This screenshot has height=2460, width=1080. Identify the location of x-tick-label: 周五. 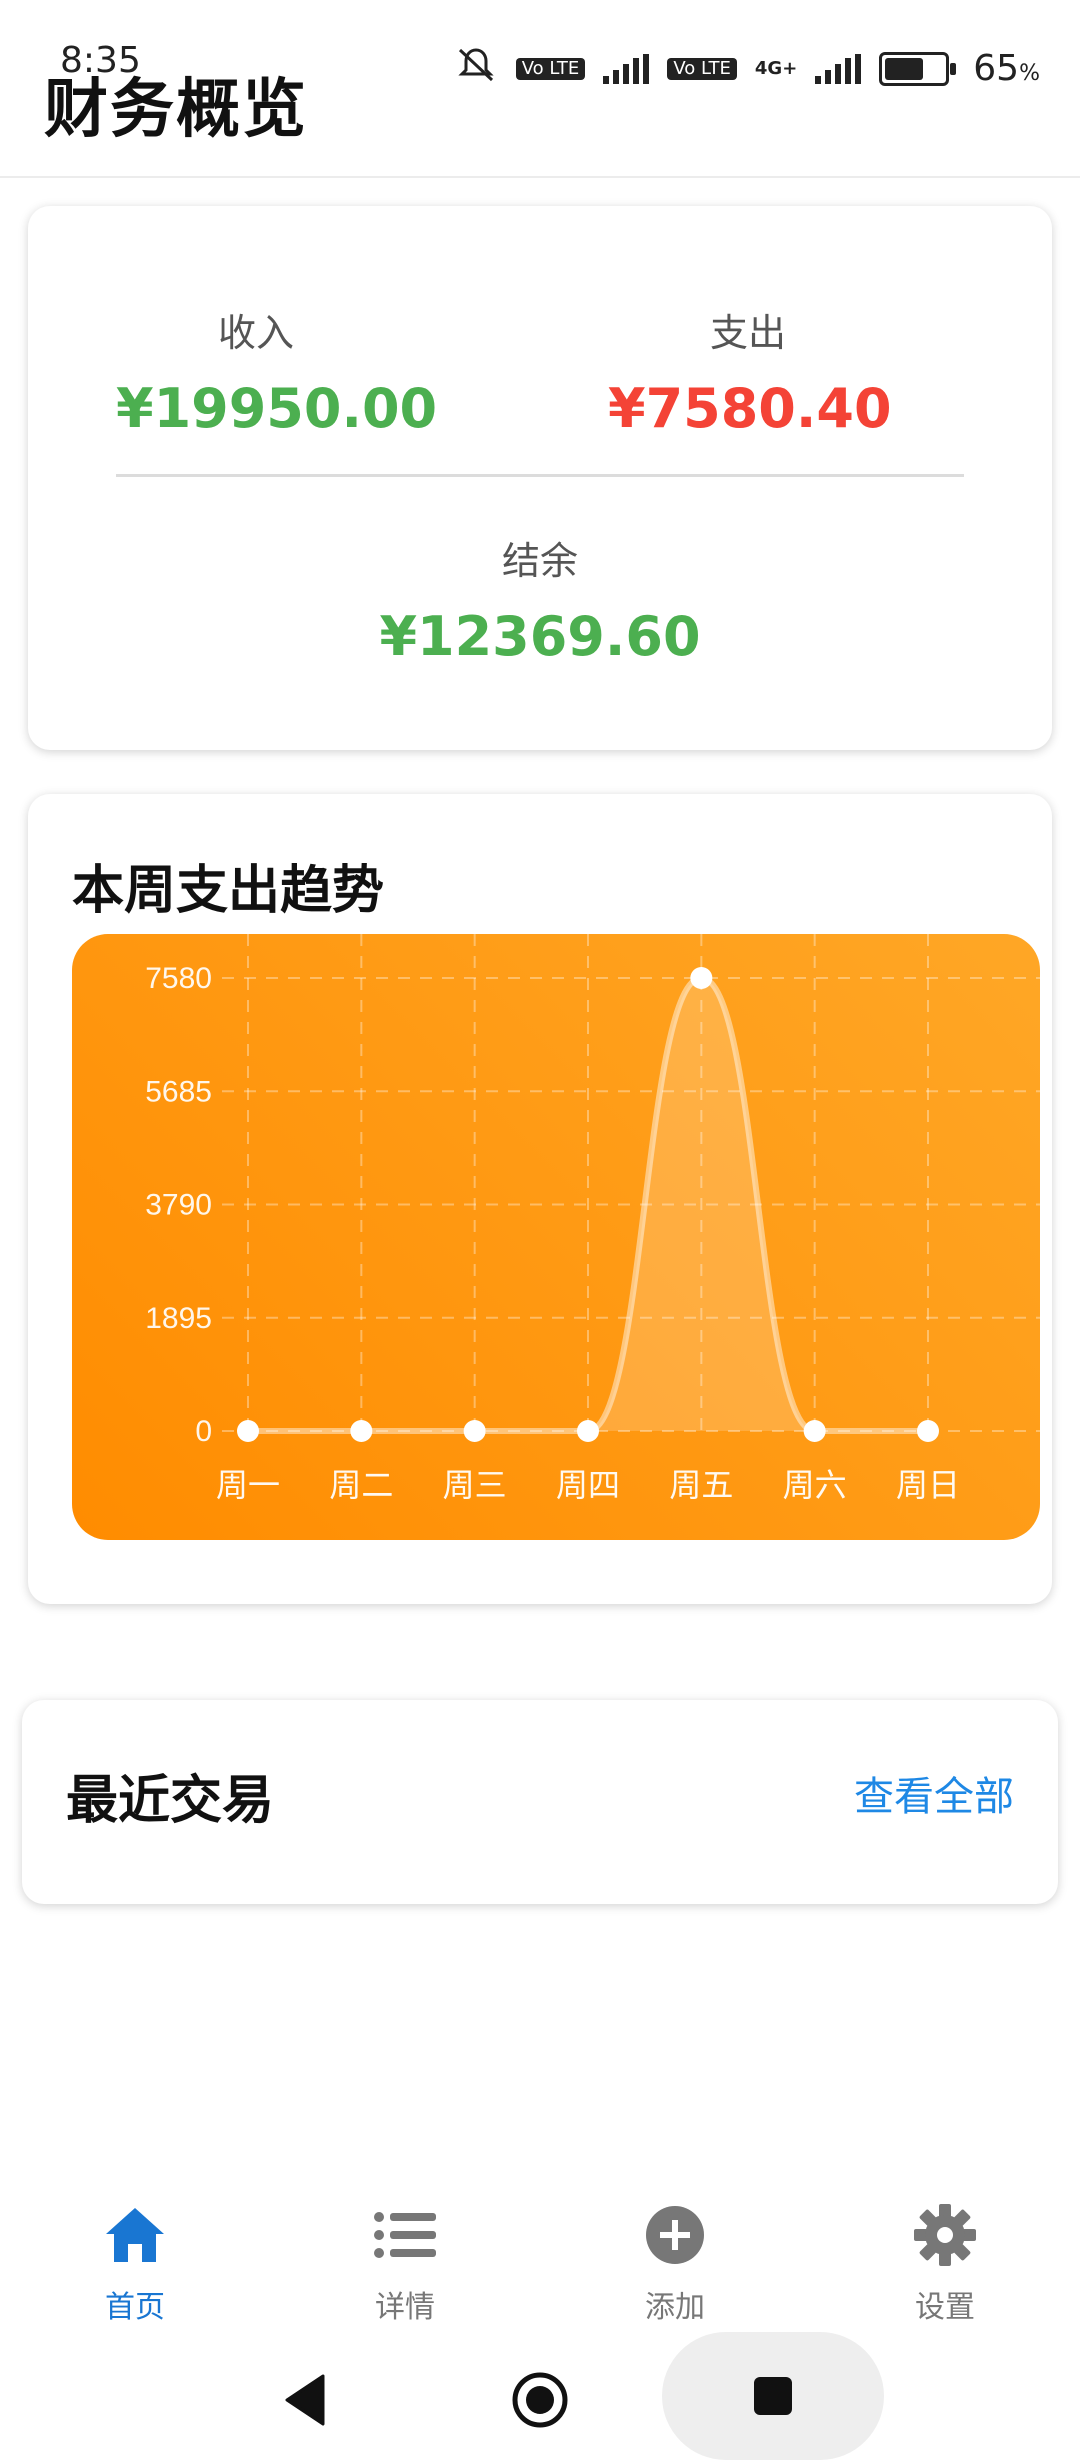
(701, 1485).